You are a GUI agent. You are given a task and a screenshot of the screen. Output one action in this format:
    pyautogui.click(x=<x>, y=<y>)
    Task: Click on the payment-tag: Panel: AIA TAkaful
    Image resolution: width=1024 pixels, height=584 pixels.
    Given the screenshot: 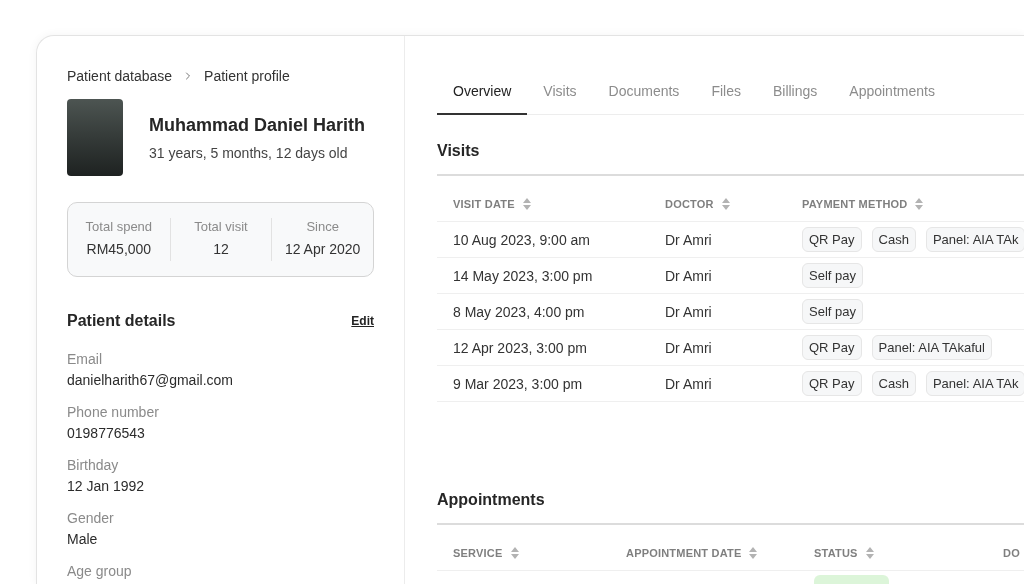 What is the action you would take?
    pyautogui.click(x=931, y=347)
    